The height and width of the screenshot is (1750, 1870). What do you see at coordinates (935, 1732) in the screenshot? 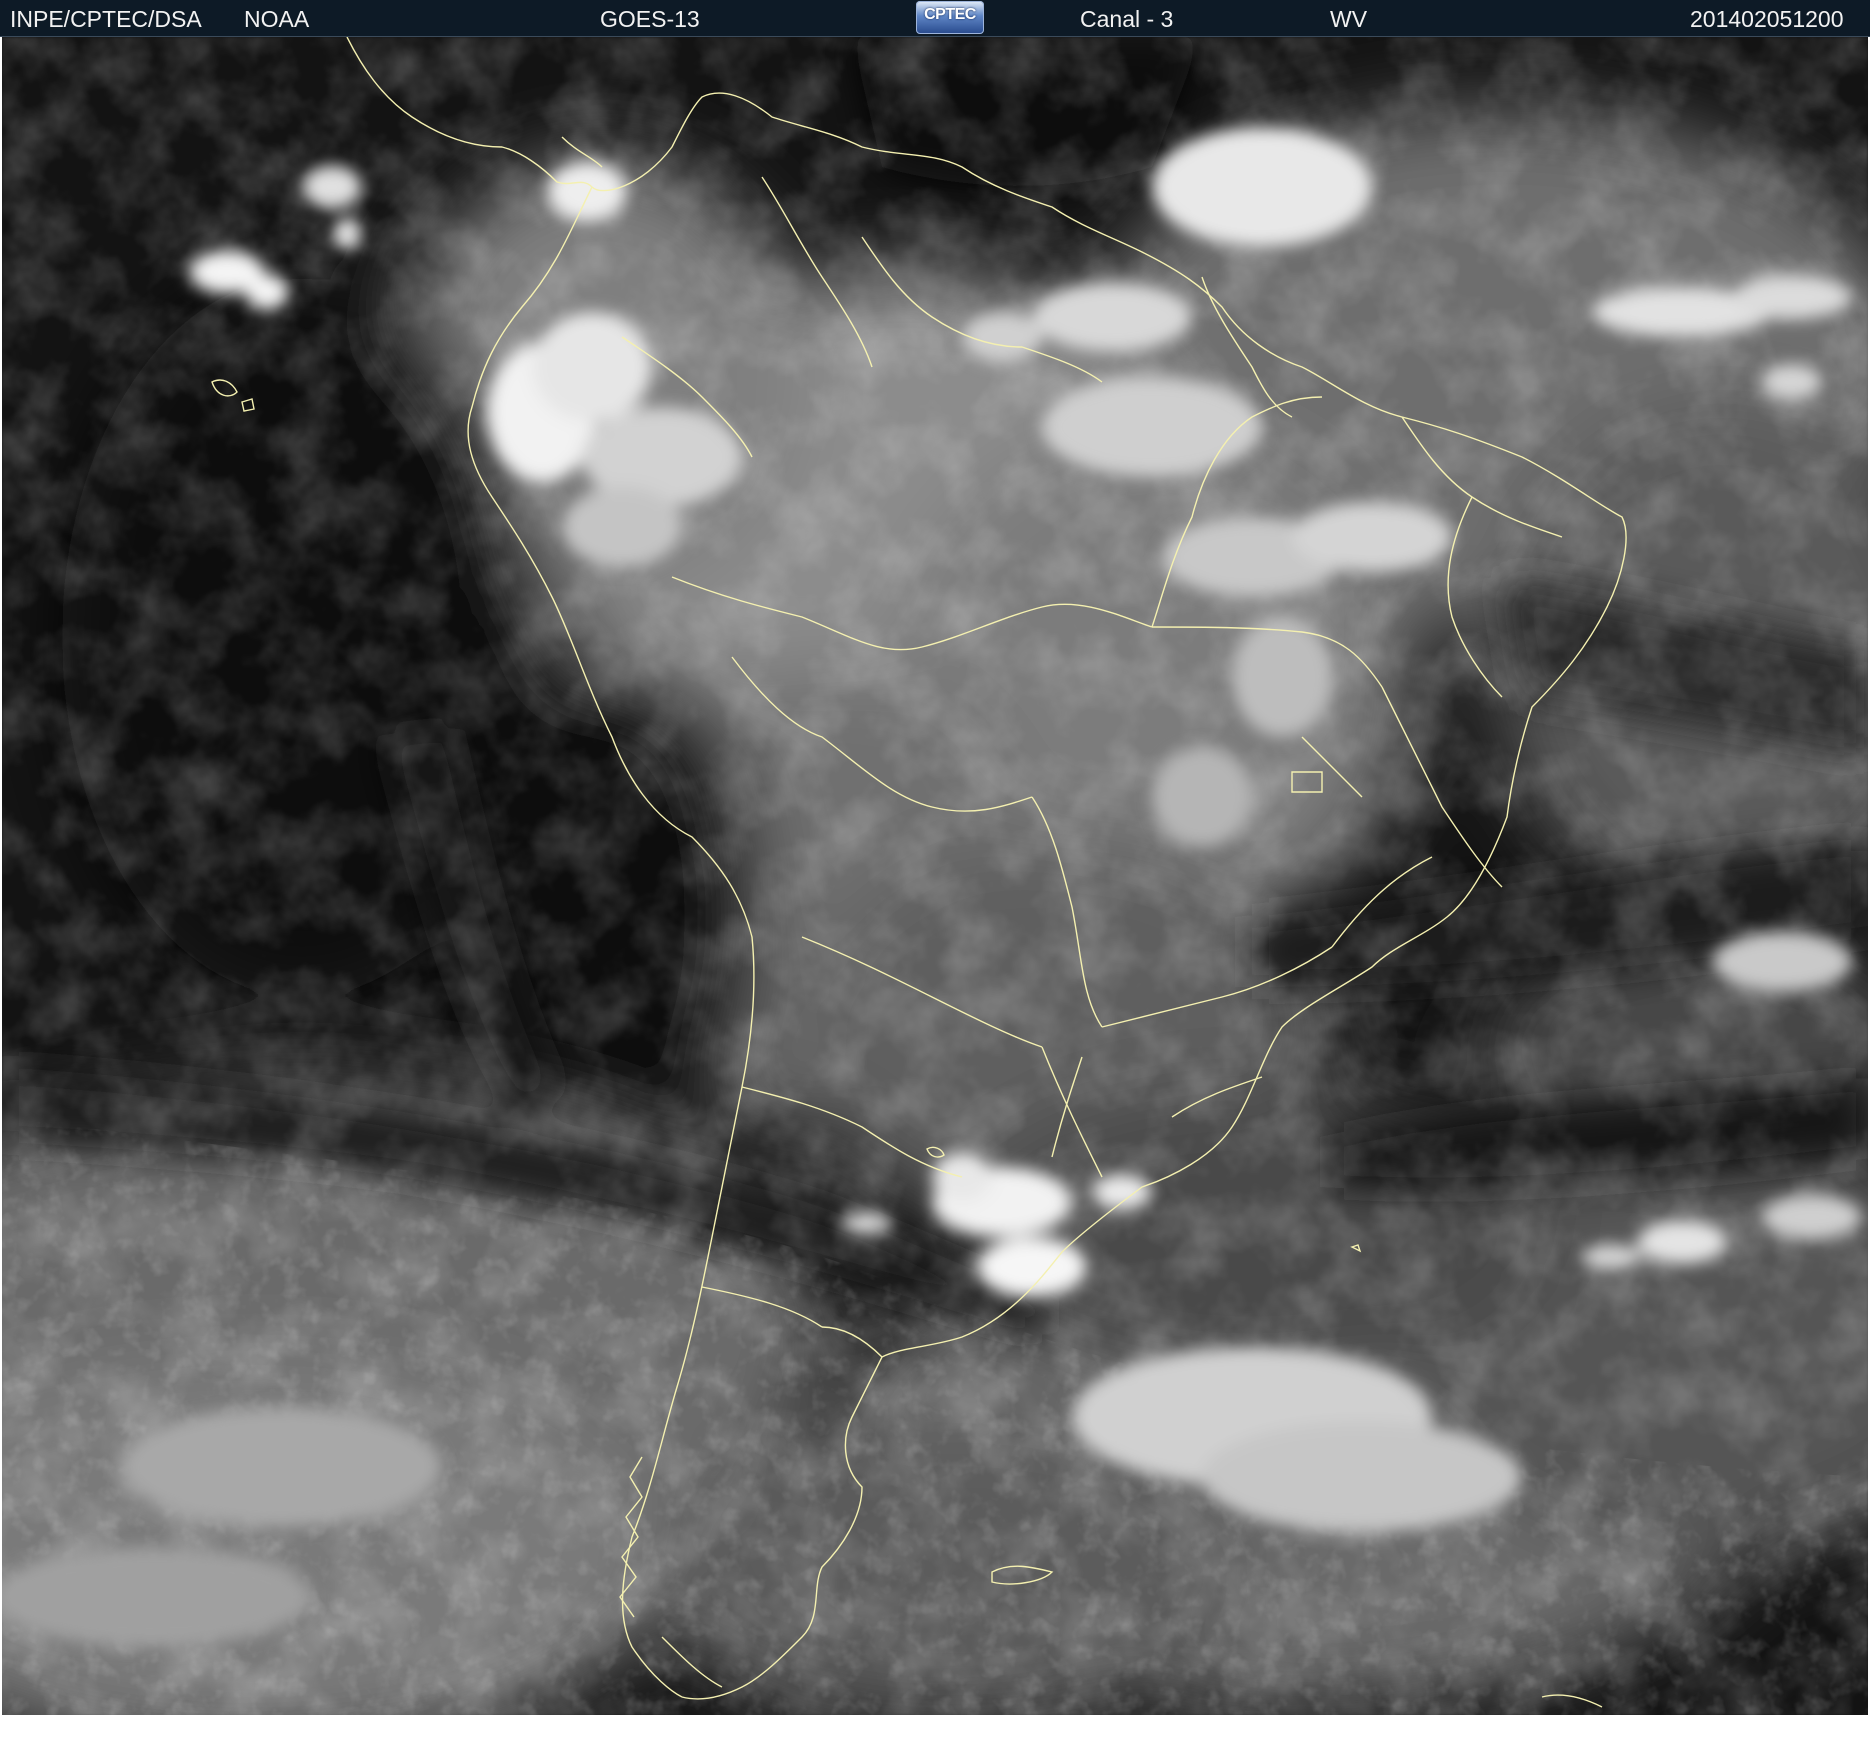
I see `bottom-margin` at bounding box center [935, 1732].